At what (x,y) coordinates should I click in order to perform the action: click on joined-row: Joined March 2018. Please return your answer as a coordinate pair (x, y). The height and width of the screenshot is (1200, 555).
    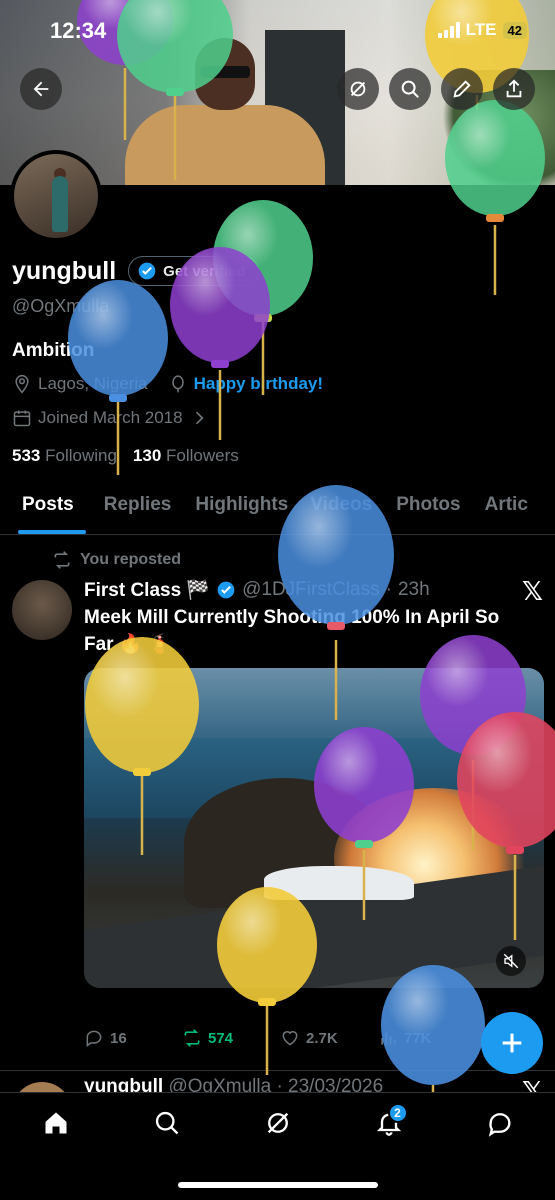
    Looking at the image, I should click on (110, 418).